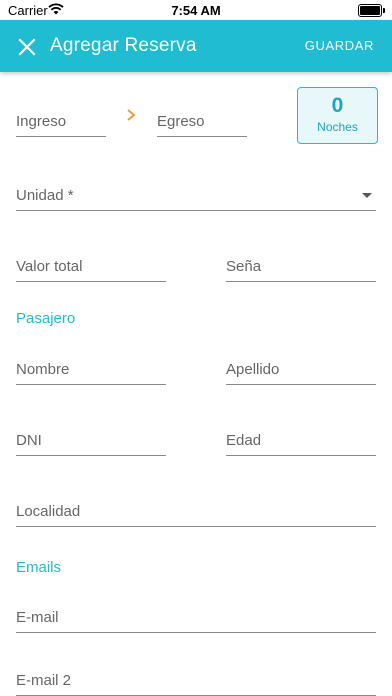 Image resolution: width=392 pixels, height=696 pixels. Describe the element at coordinates (244, 440) in the screenshot. I see `age-label: Edad` at that location.